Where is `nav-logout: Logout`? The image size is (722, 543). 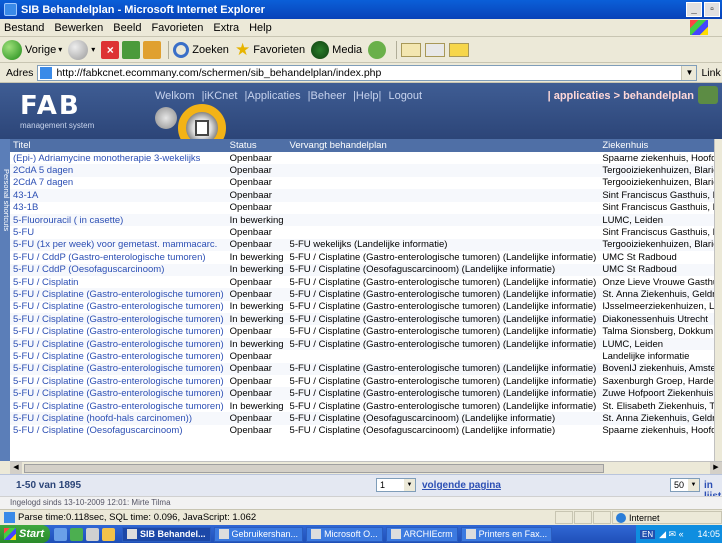
nav-logout: Logout is located at coordinates (405, 96).